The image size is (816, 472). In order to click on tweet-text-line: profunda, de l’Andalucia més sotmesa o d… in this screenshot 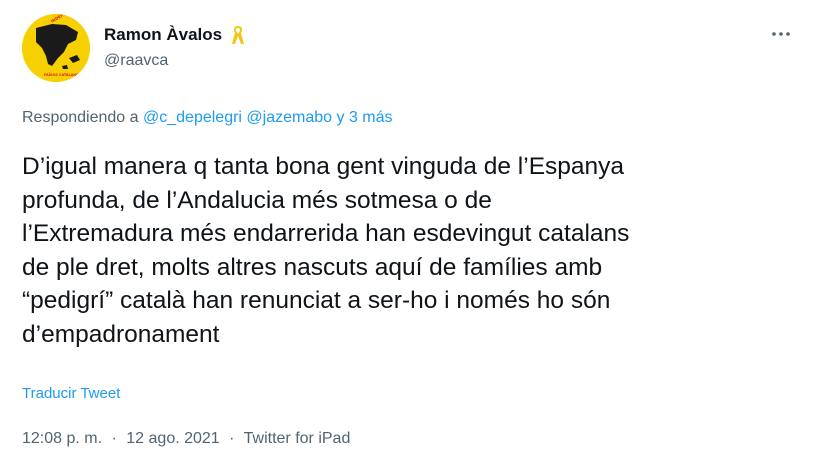, I will do `click(257, 200)`.